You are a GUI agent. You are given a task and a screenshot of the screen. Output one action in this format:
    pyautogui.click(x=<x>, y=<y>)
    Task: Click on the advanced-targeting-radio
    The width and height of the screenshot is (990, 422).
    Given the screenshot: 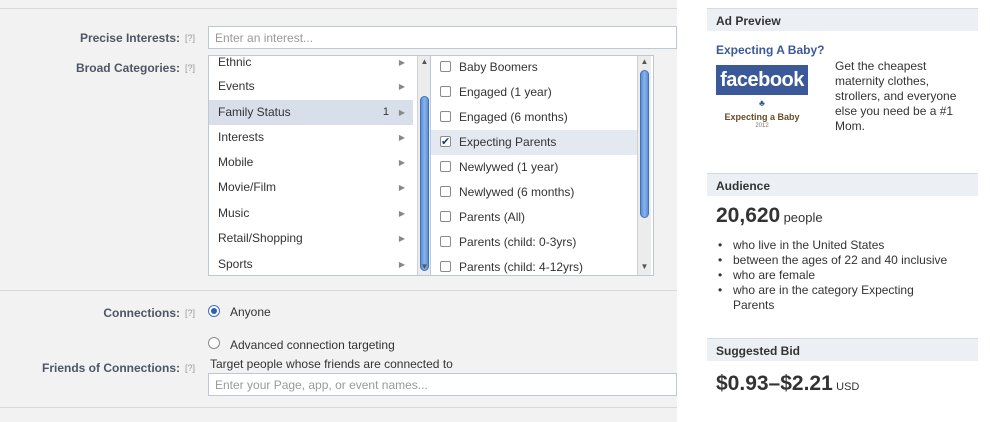 What is the action you would take?
    pyautogui.click(x=214, y=343)
    